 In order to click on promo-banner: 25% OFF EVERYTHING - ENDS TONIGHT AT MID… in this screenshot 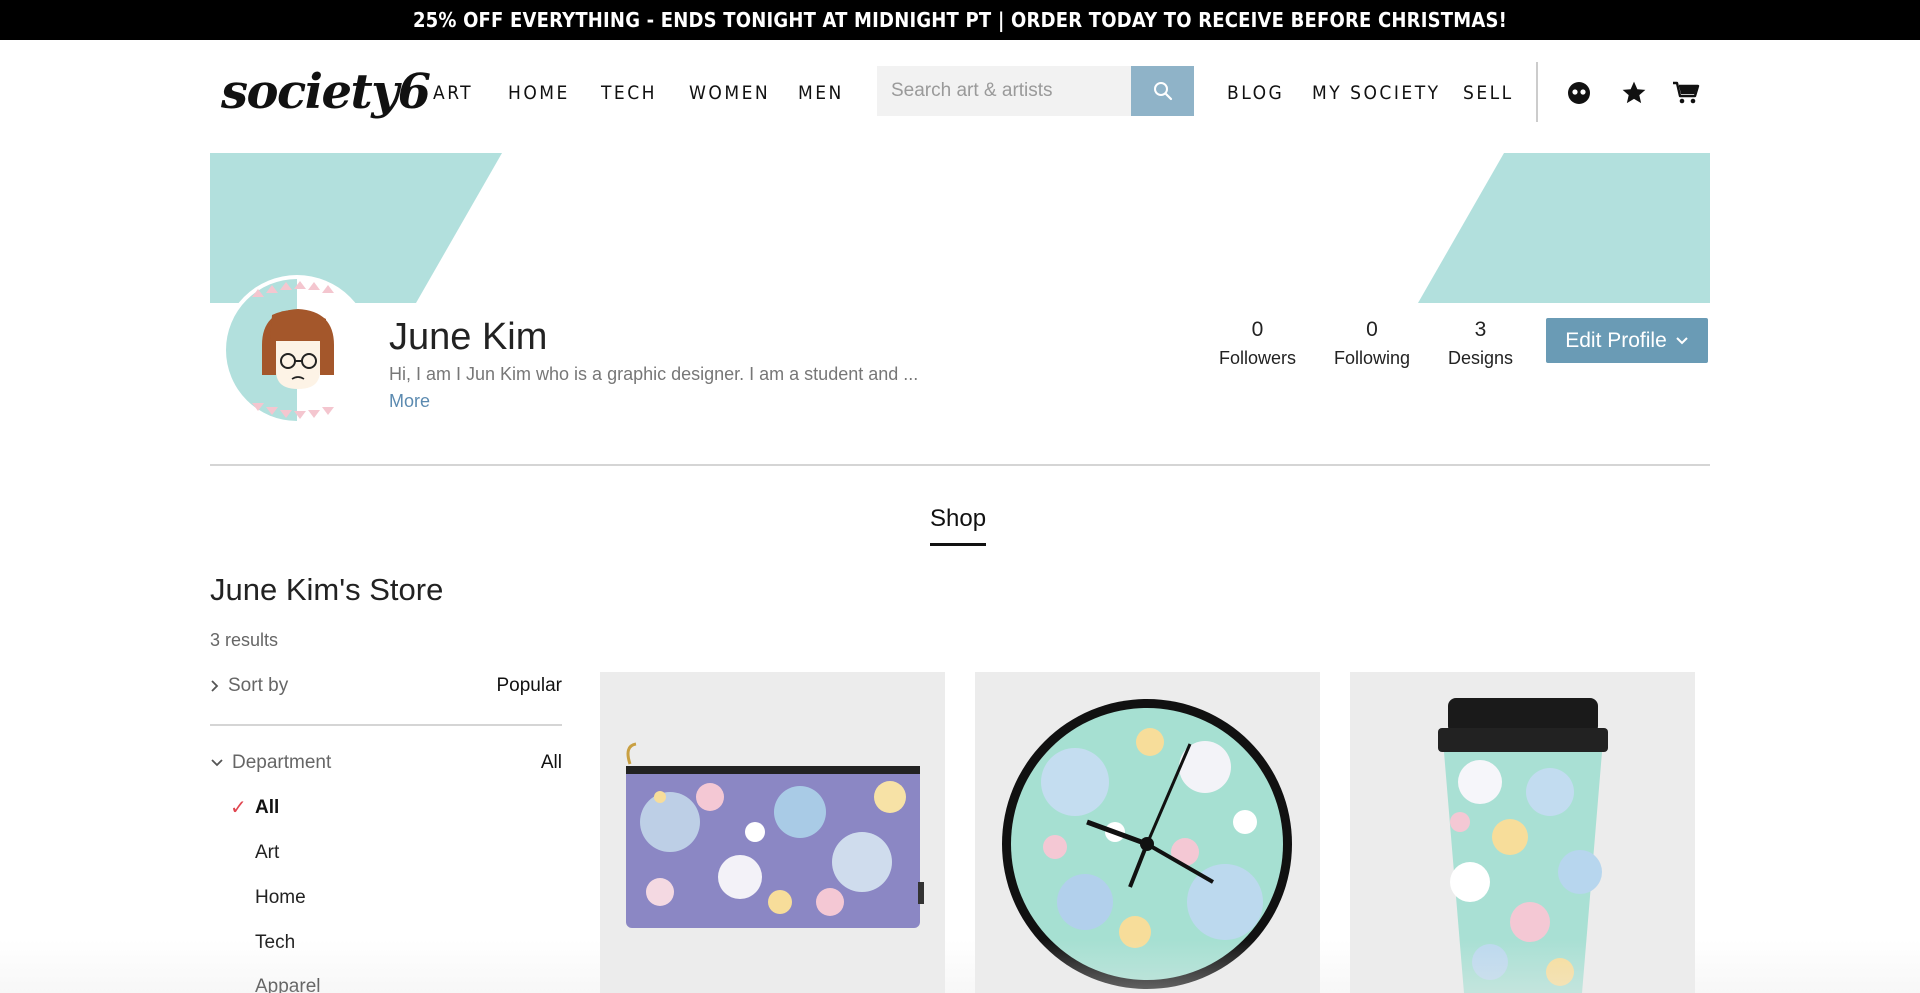, I will do `click(960, 20)`.